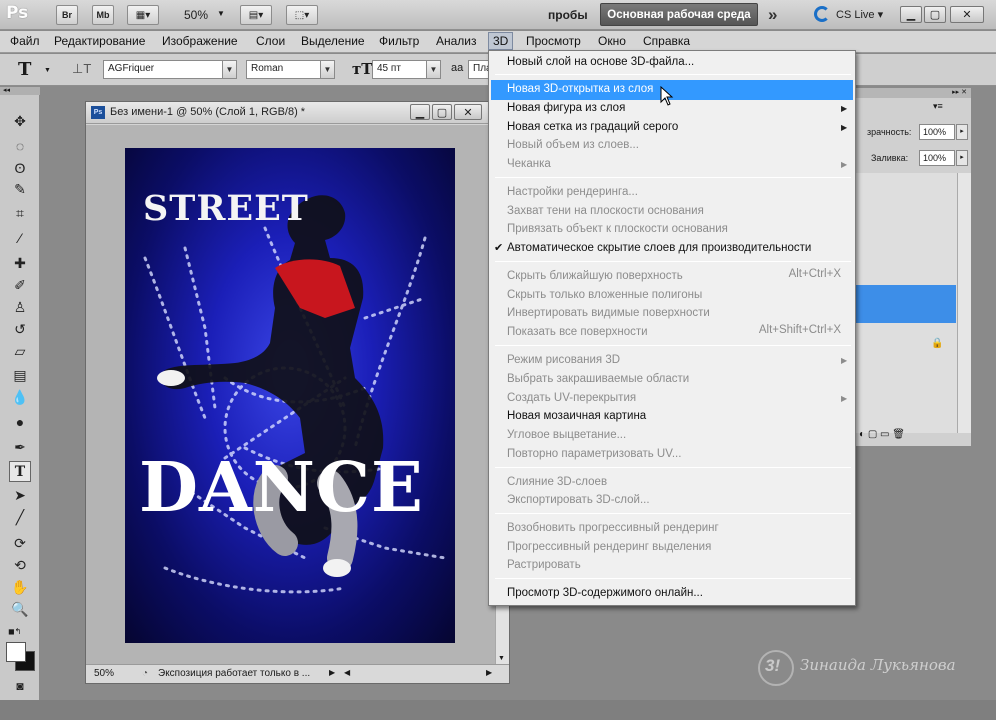 The height and width of the screenshot is (720, 996). I want to click on layers-scrollbar, so click(964, 303).